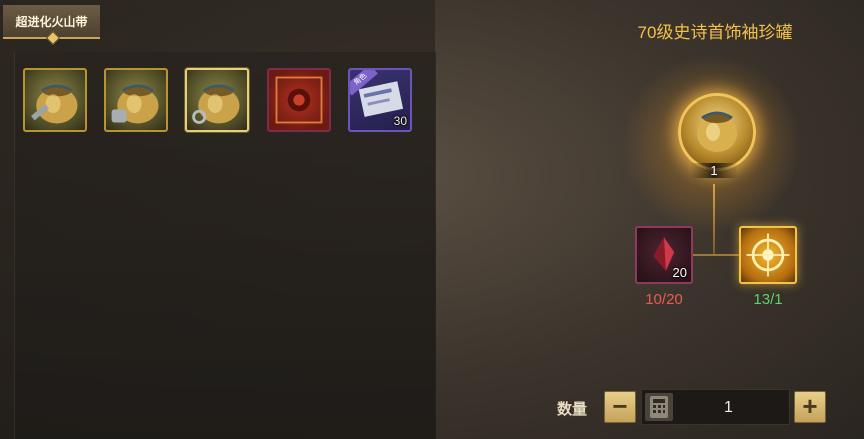  I want to click on red-tome-icon, so click(299, 100).